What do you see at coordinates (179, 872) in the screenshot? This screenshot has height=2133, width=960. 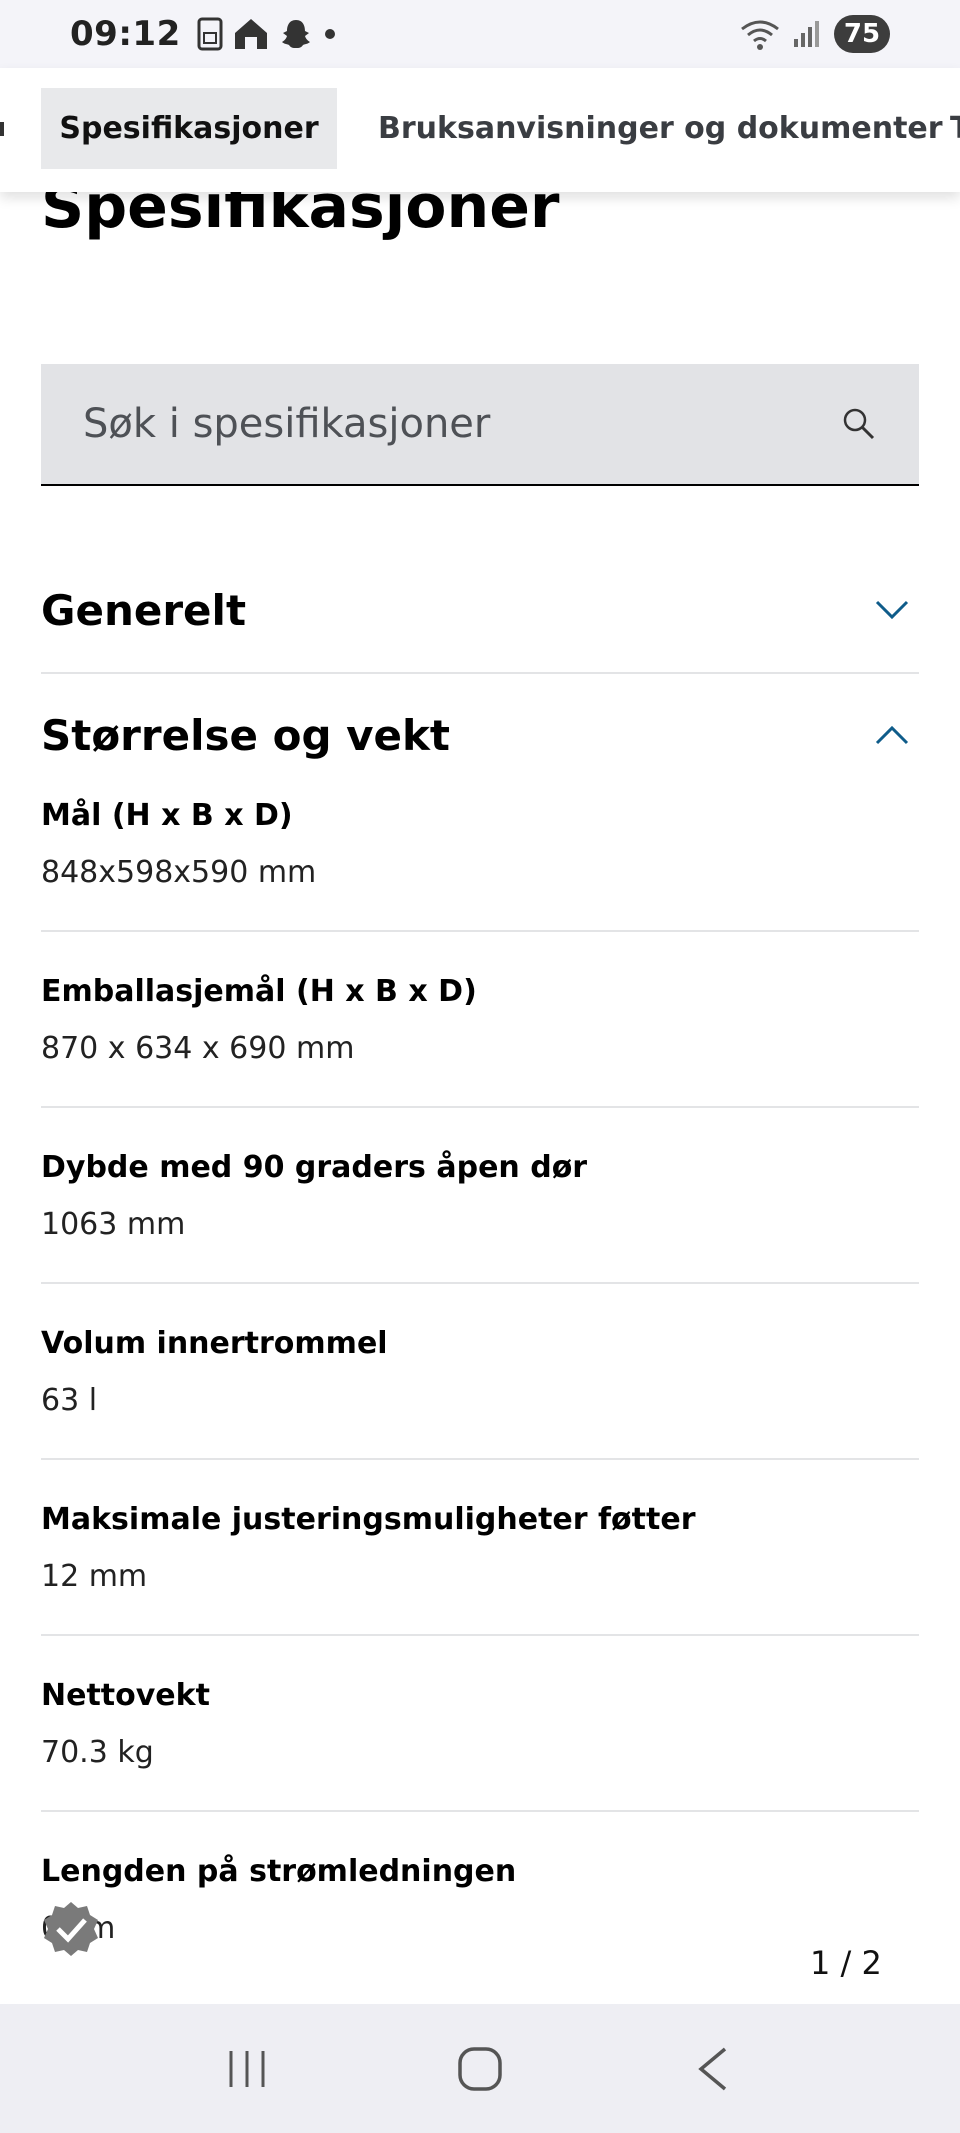 I see `spec-value: 848x598x590 mm` at bounding box center [179, 872].